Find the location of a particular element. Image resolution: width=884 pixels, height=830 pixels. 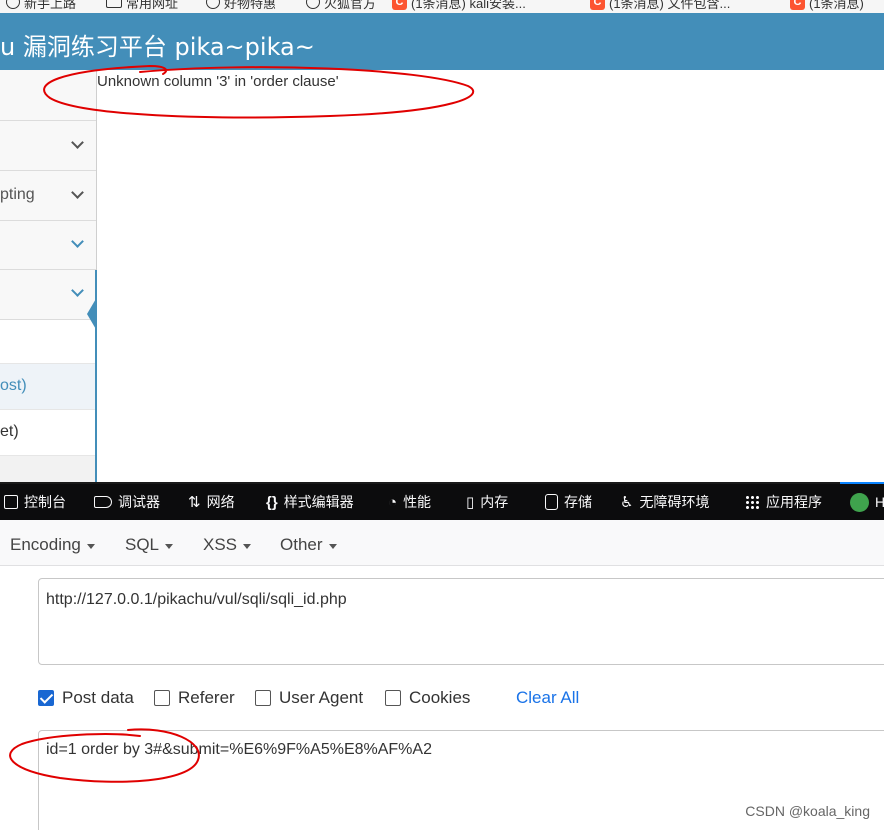

checkbox-checked-icon is located at coordinates (46, 698).